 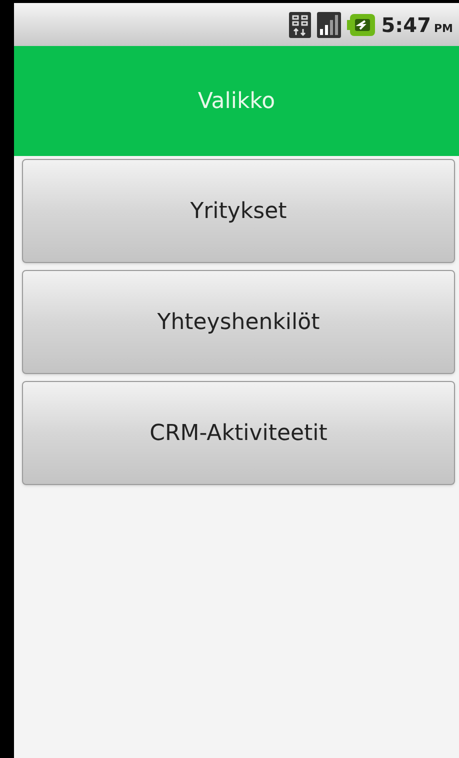 What do you see at coordinates (237, 102) in the screenshot?
I see `screen-title: Valikko` at bounding box center [237, 102].